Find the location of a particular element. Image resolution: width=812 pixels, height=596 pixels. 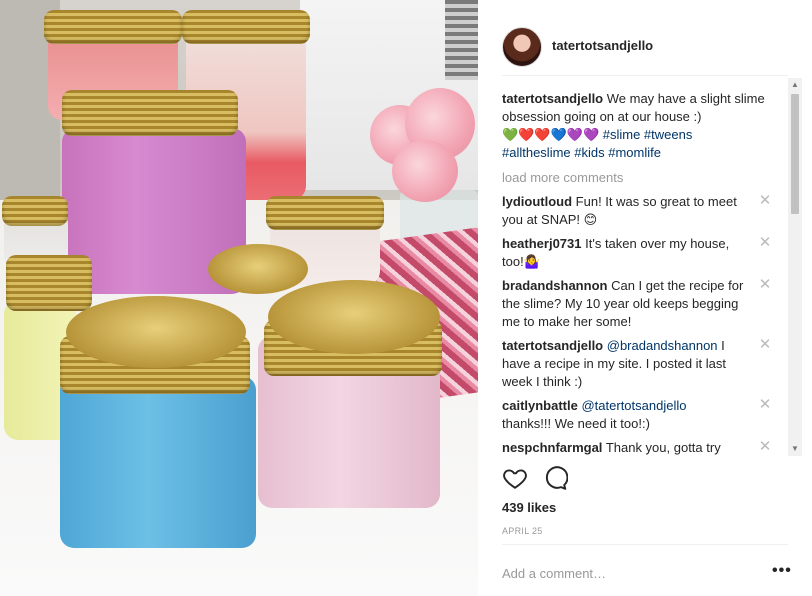

comment-icon is located at coordinates (555, 478).